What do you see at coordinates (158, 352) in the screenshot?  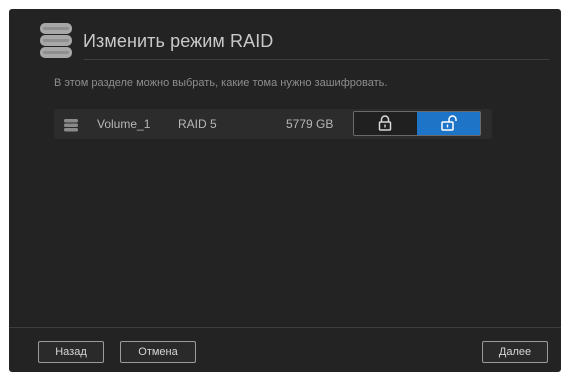 I see `cancel-button: Отмена` at bounding box center [158, 352].